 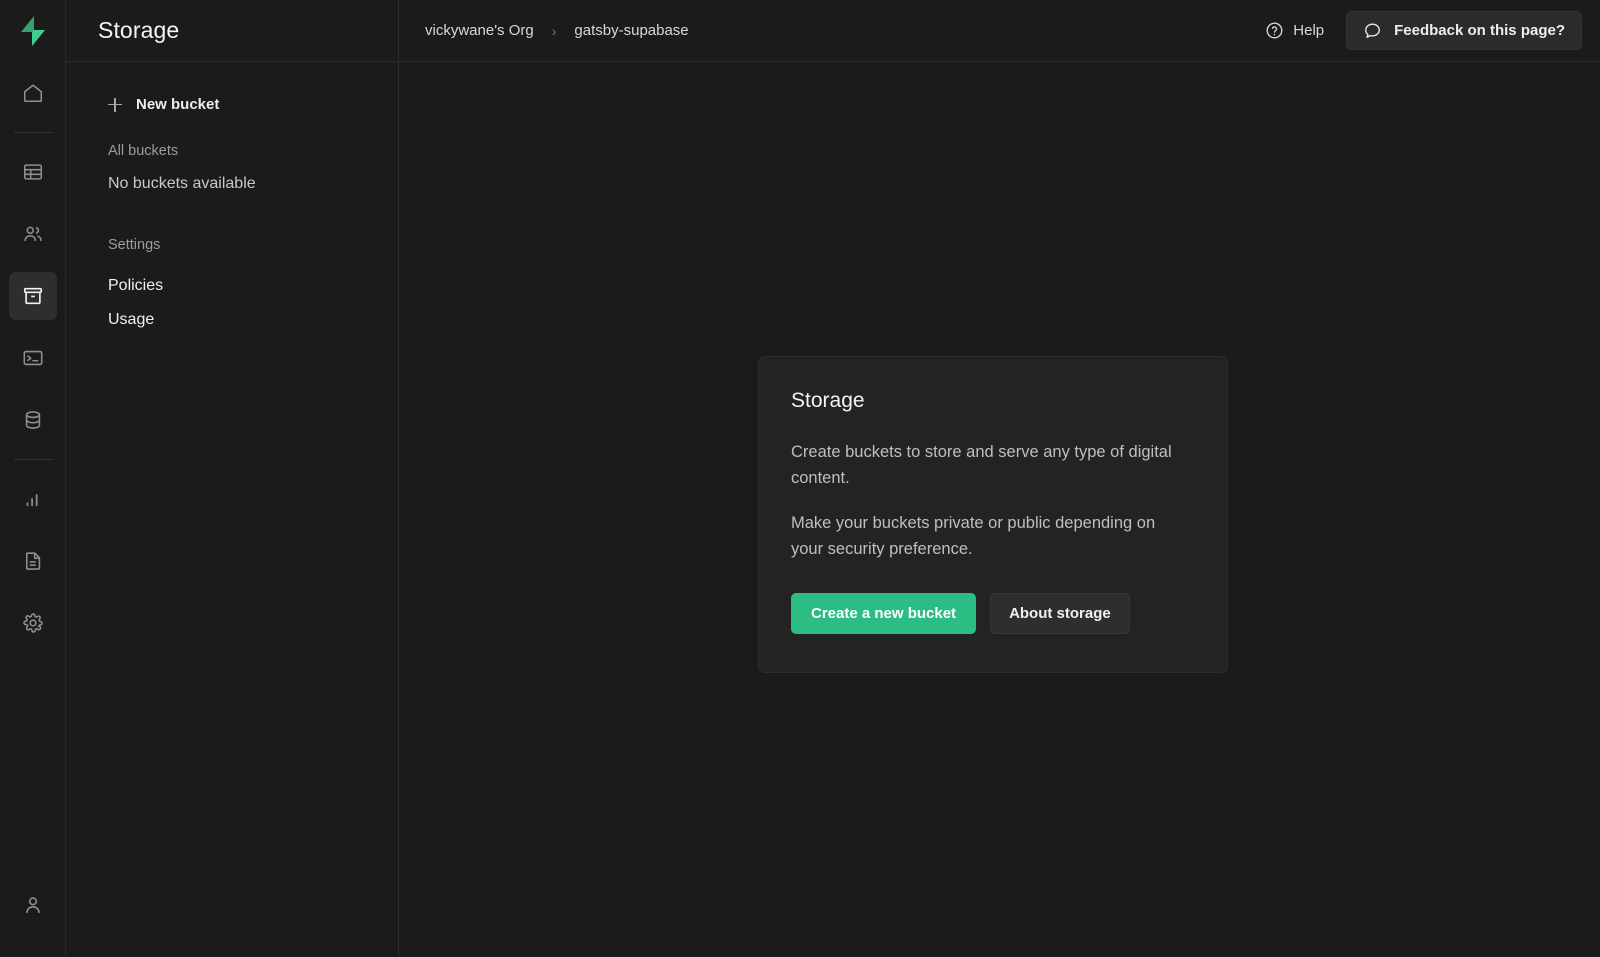 I want to click on feedback-button: Feedback on this page?, so click(x=1464, y=30).